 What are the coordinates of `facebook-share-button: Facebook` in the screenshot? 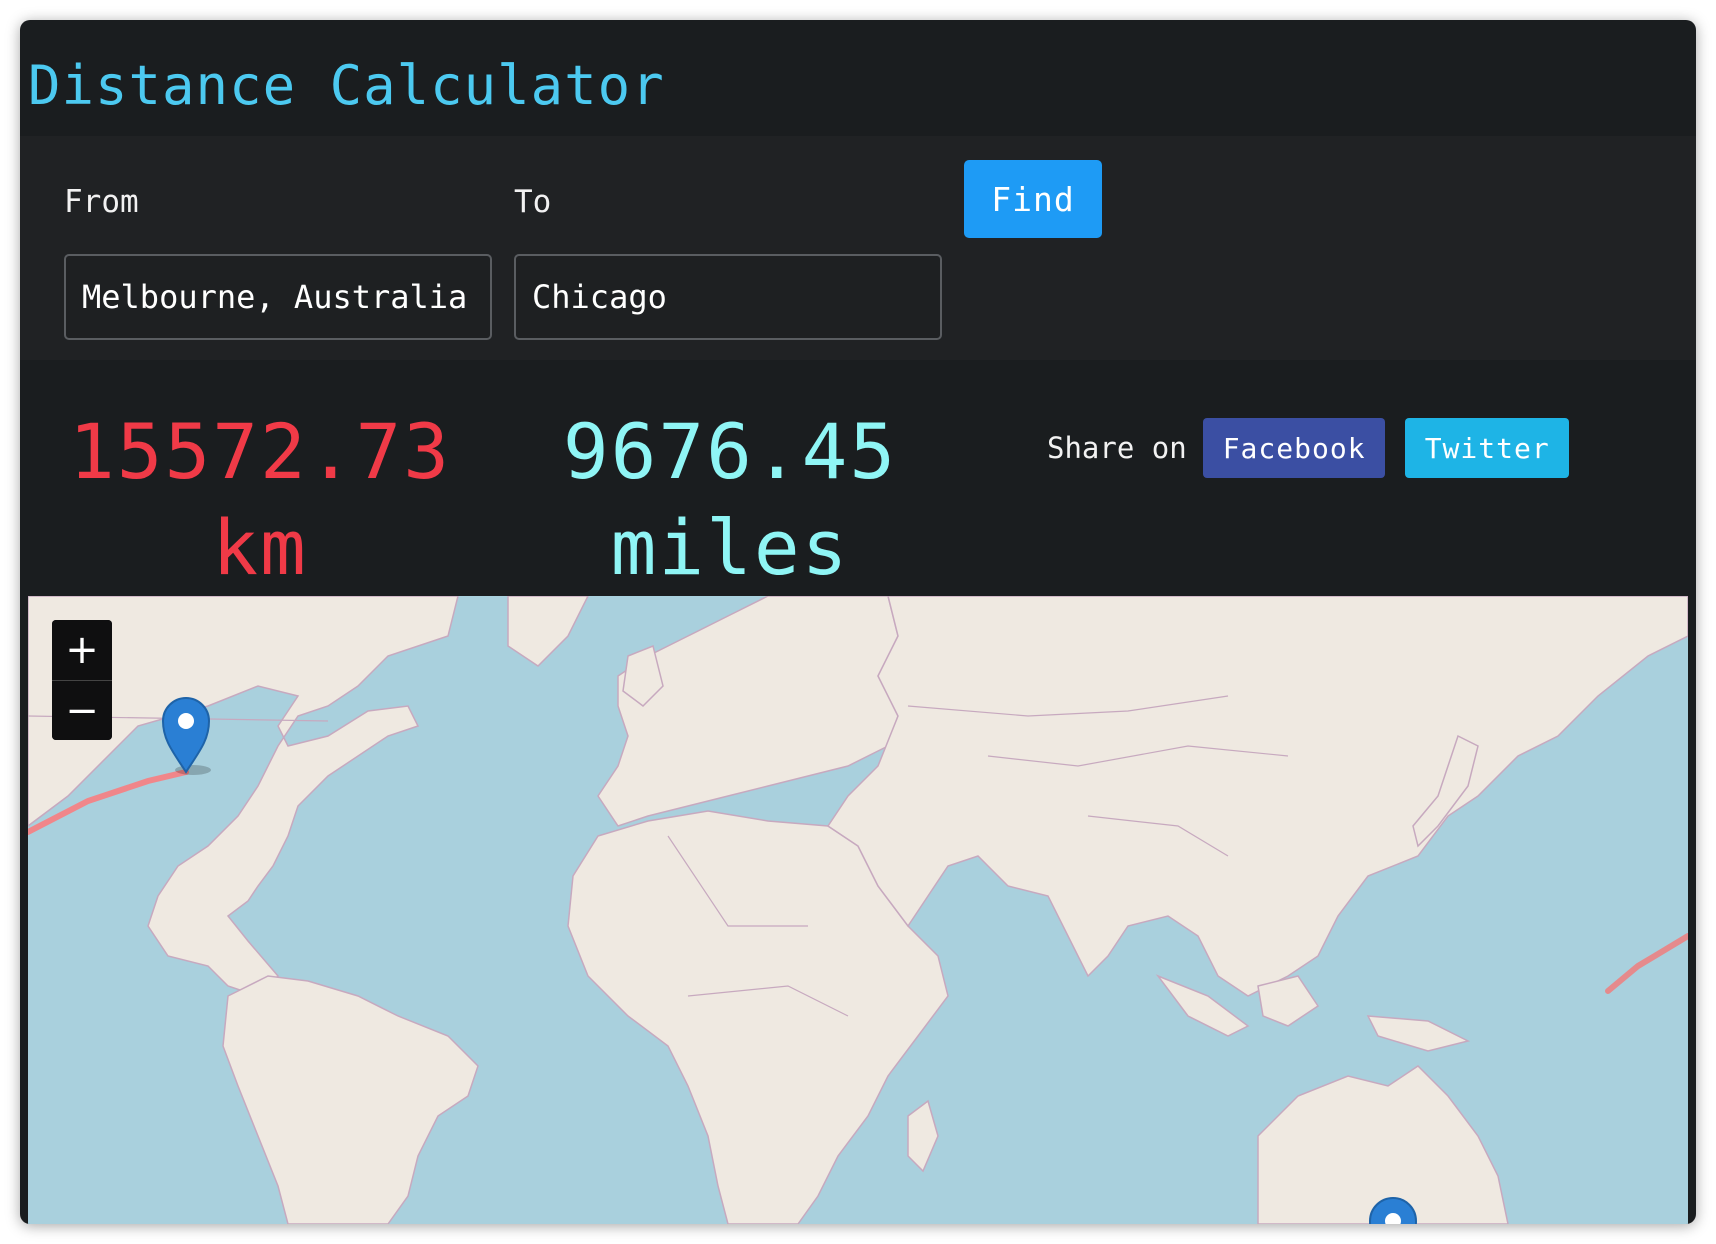 It's located at (1293, 448).